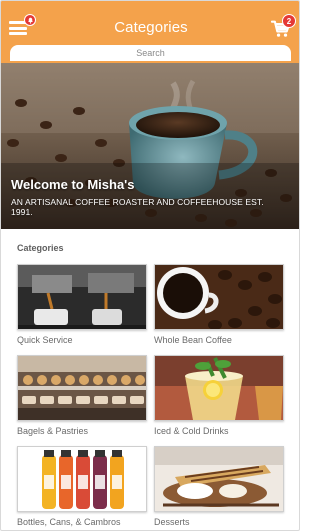  What do you see at coordinates (151, 27) in the screenshot?
I see `page-title: Categories` at bounding box center [151, 27].